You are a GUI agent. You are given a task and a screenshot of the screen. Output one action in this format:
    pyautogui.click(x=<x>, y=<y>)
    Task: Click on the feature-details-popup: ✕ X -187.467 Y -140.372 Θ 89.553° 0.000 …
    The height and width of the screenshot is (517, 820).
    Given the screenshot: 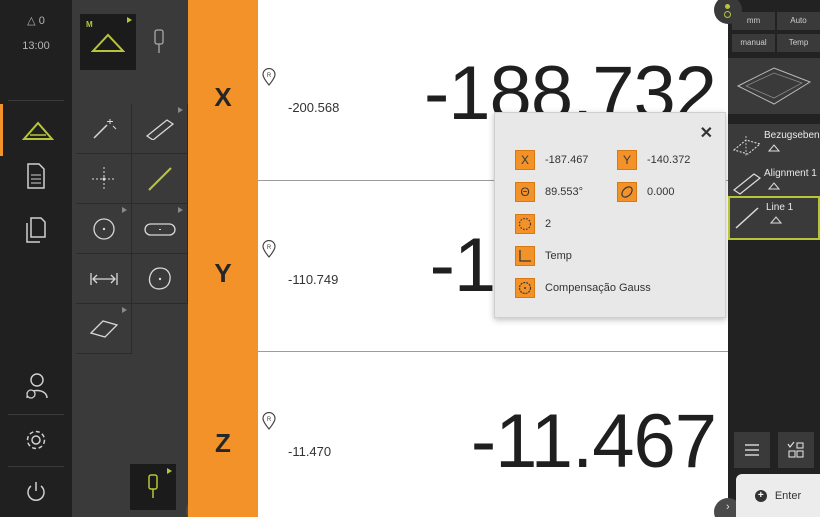 What is the action you would take?
    pyautogui.click(x=610, y=215)
    